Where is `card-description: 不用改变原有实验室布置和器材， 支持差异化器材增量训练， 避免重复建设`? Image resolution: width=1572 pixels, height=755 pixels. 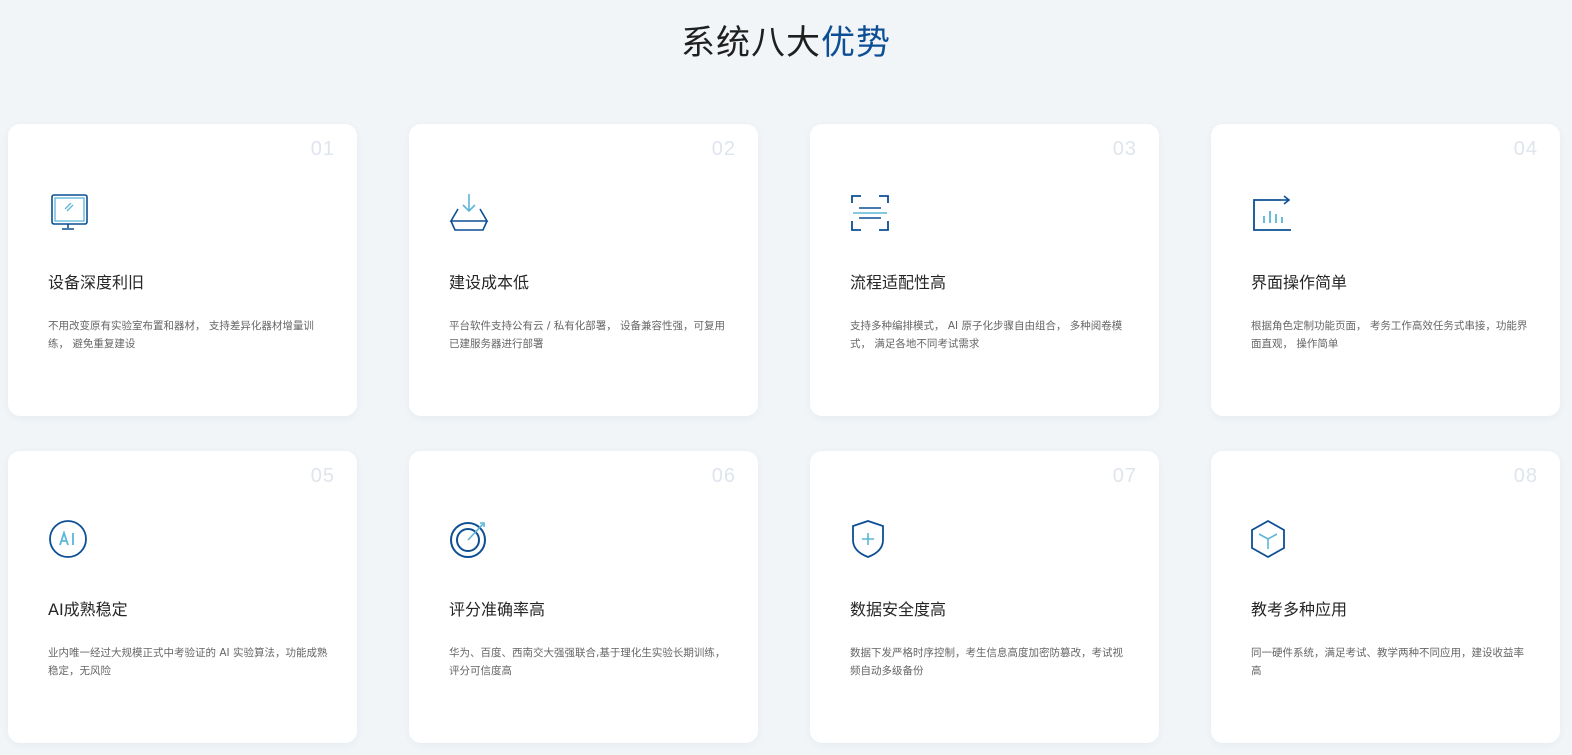
card-description: 不用改变原有实验室布置和器材， 支持差异化器材增量训练， 避免重复建设 is located at coordinates (181, 335).